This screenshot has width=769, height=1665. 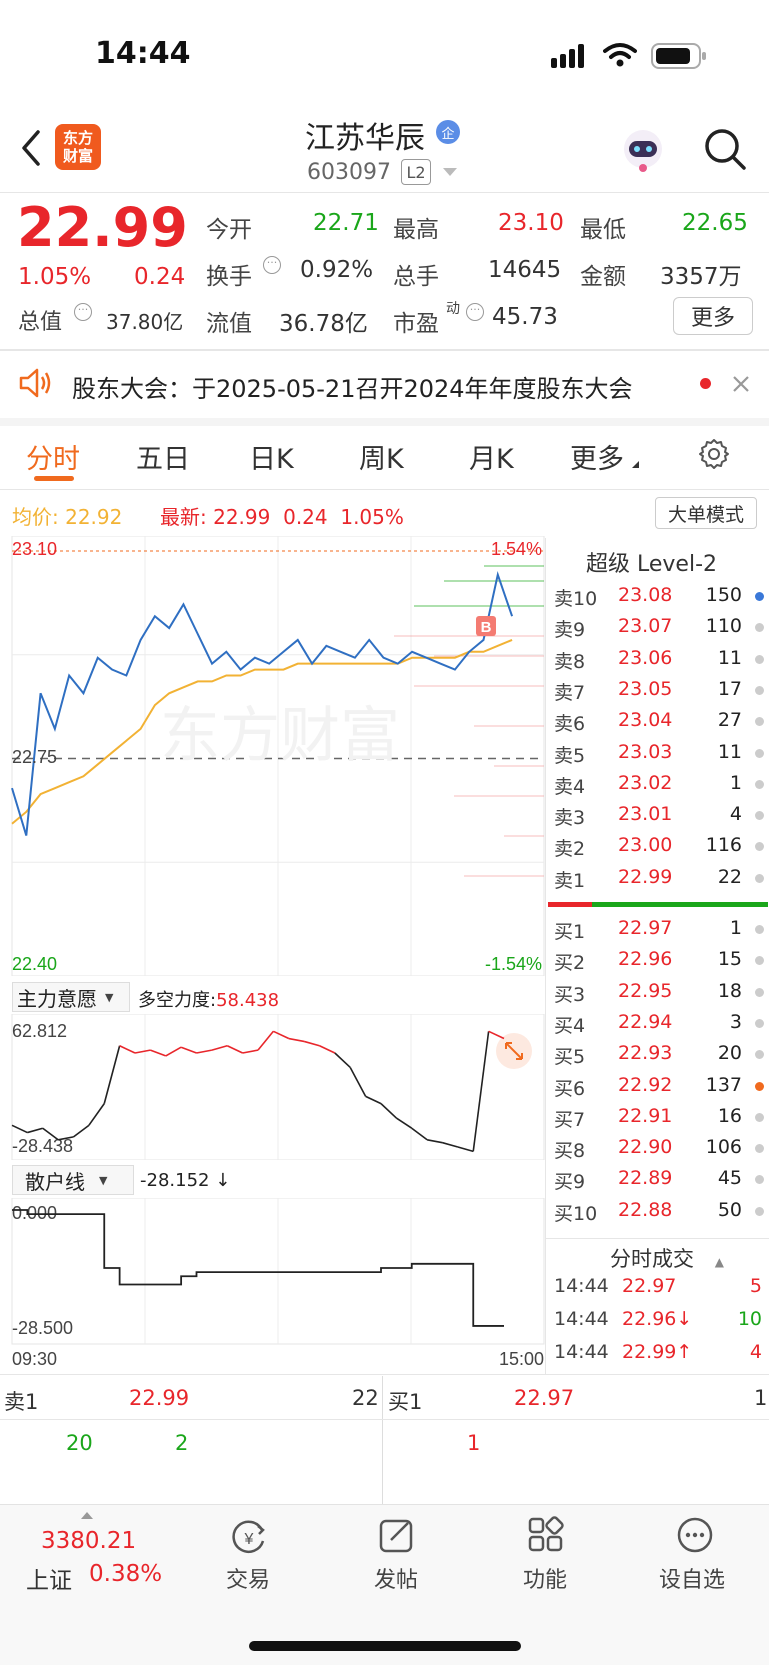 What do you see at coordinates (49, 1578) in the screenshot?
I see `index-name: 上证` at bounding box center [49, 1578].